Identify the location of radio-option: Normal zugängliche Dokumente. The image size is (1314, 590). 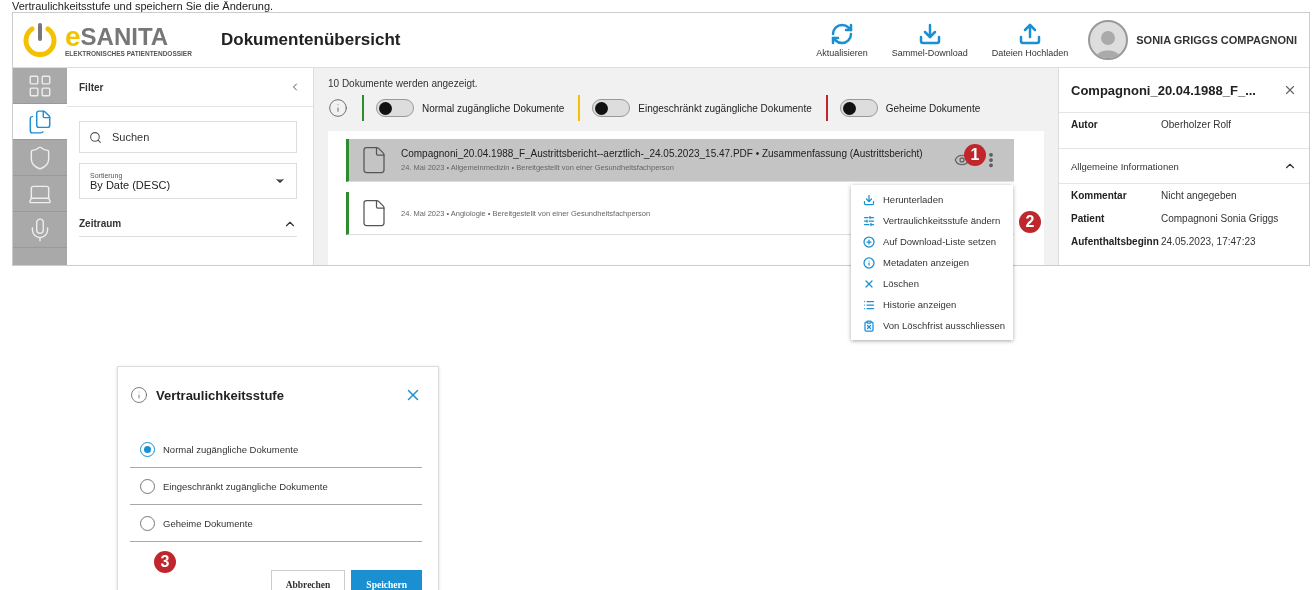
(276, 449).